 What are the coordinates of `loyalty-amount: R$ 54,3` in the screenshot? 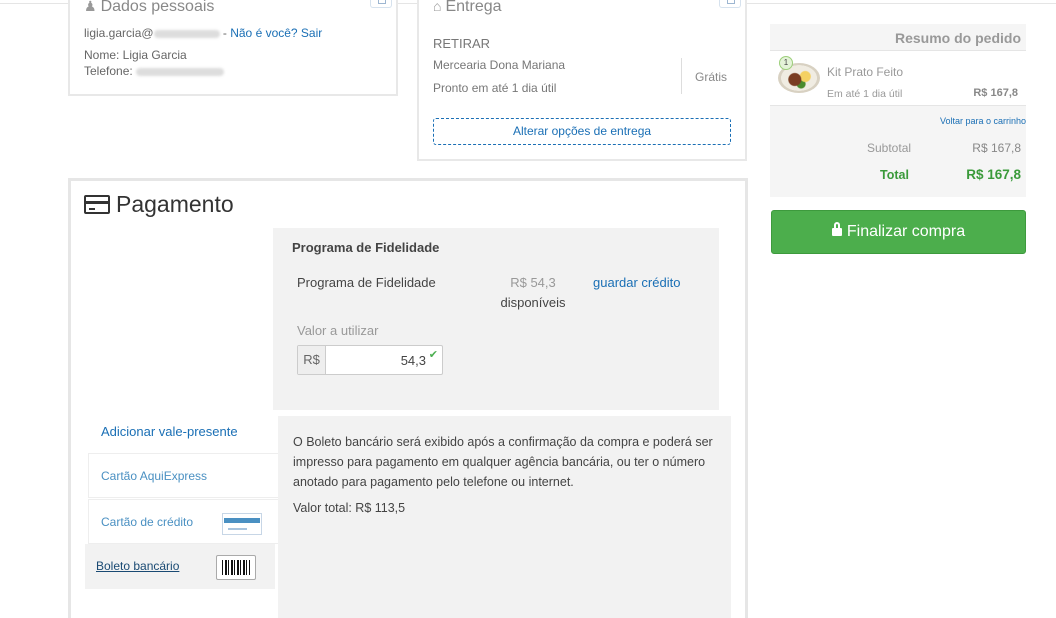 It's located at (533, 282).